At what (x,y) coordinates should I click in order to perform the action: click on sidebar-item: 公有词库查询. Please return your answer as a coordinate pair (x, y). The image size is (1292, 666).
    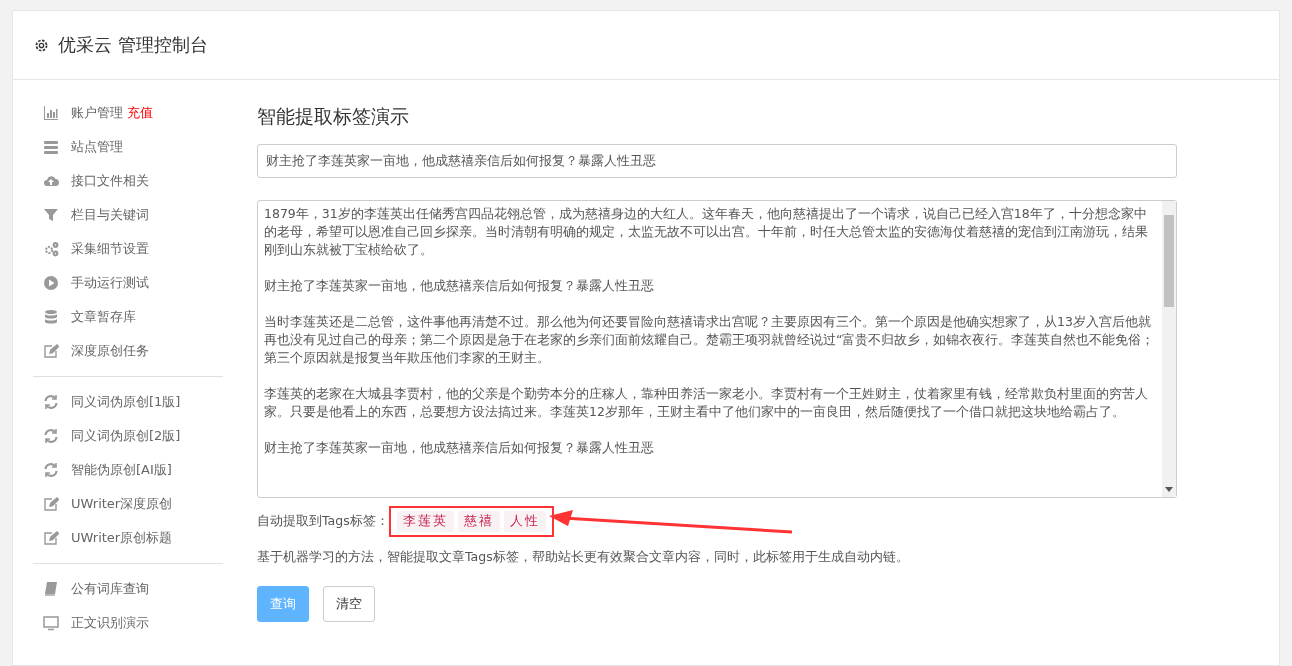
    Looking at the image, I should click on (128, 589).